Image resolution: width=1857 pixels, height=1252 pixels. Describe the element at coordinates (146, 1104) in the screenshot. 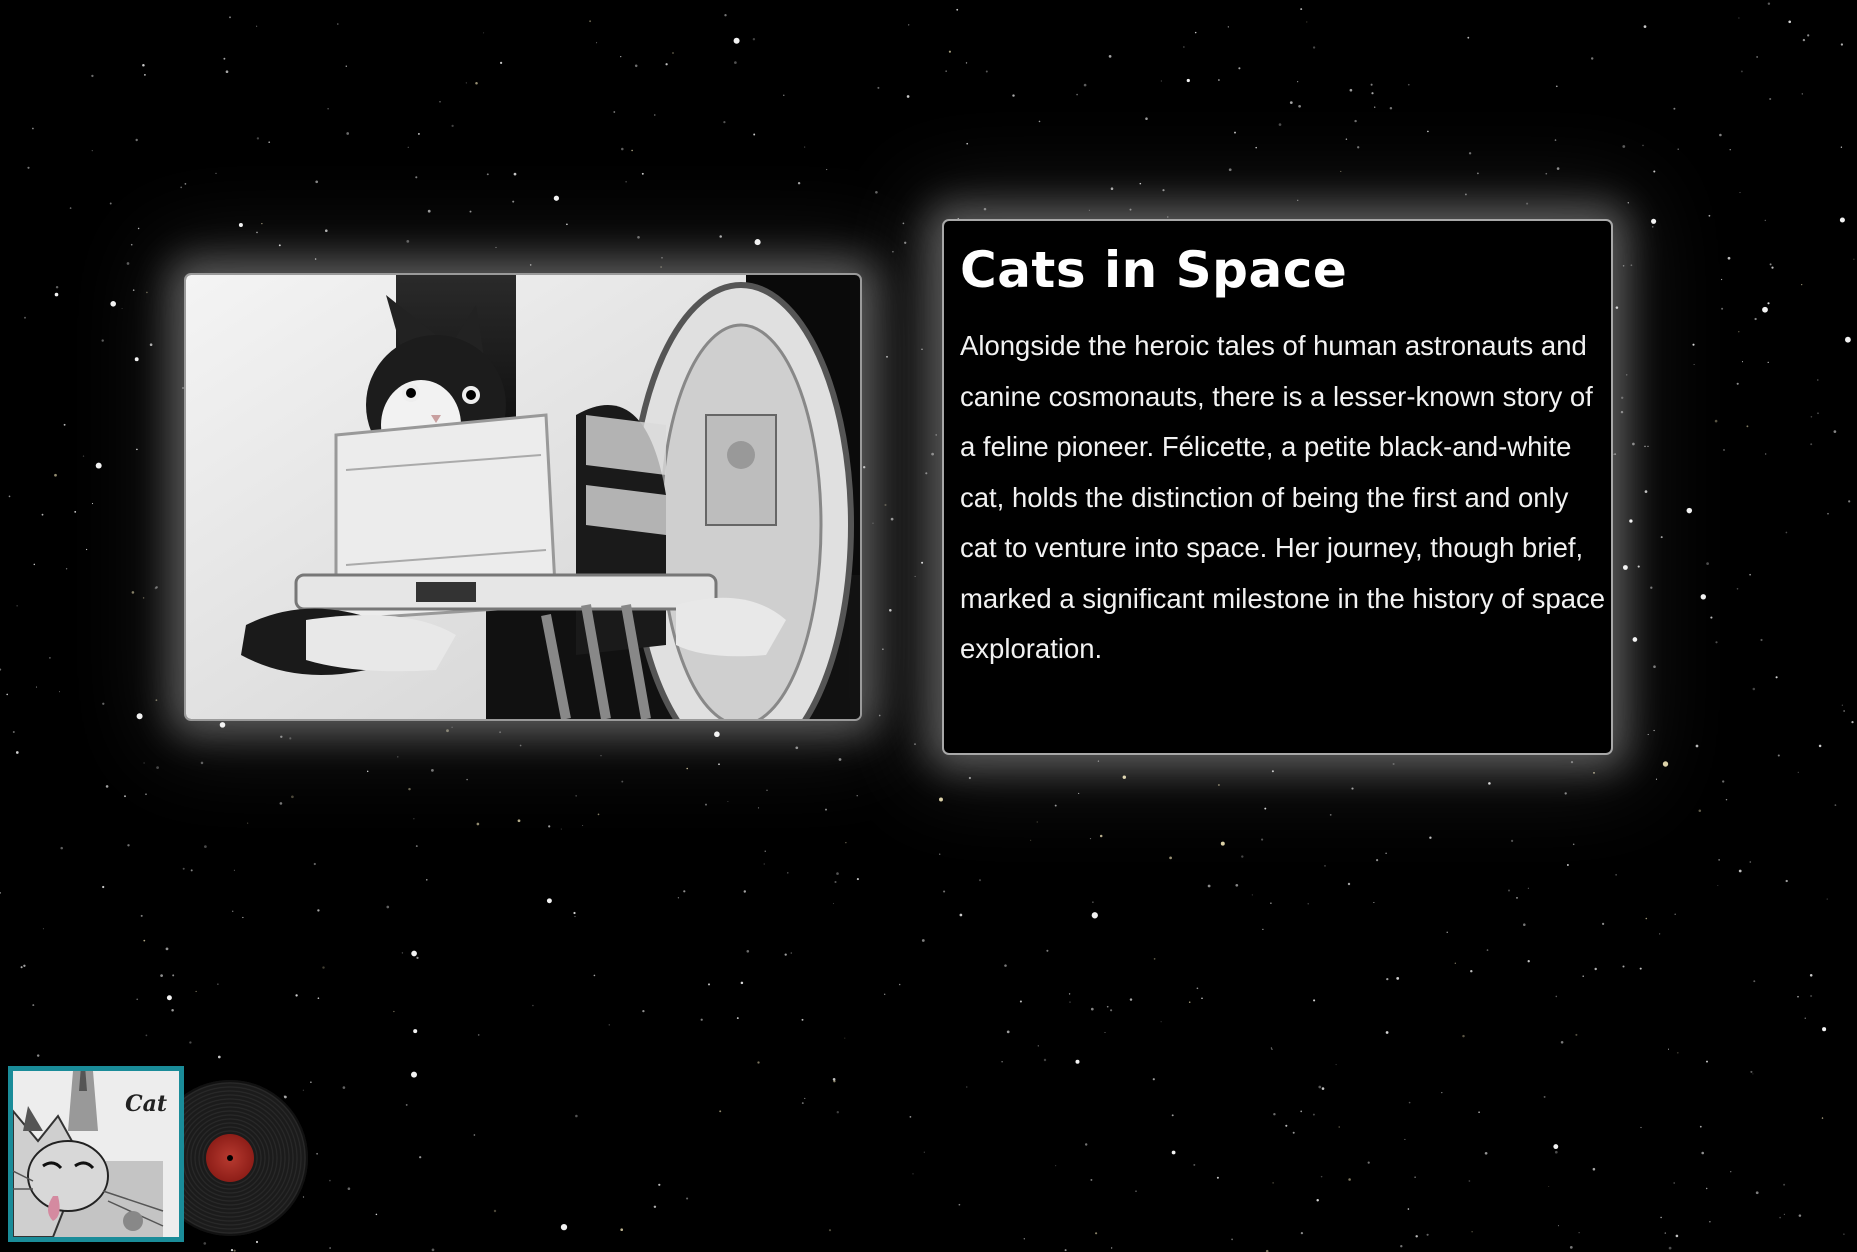

I see `album-title: Cat` at that location.